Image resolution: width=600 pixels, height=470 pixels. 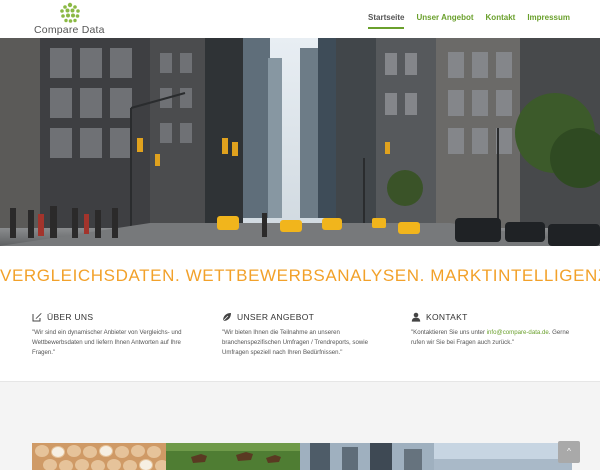 What do you see at coordinates (416, 317) in the screenshot?
I see `user-icon` at bounding box center [416, 317].